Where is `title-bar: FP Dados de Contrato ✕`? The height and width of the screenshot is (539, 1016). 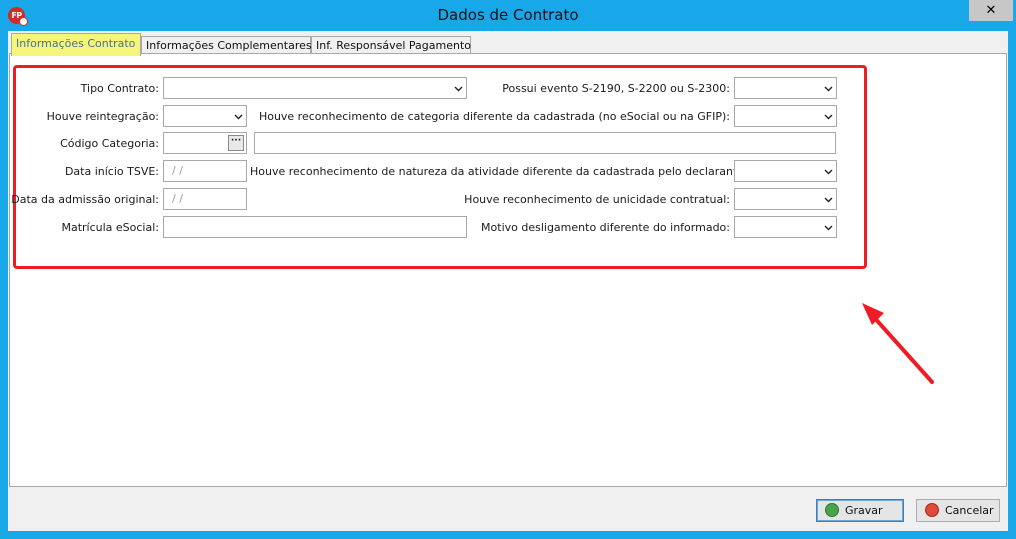
title-bar: FP Dados de Contrato ✕ is located at coordinates (508, 15).